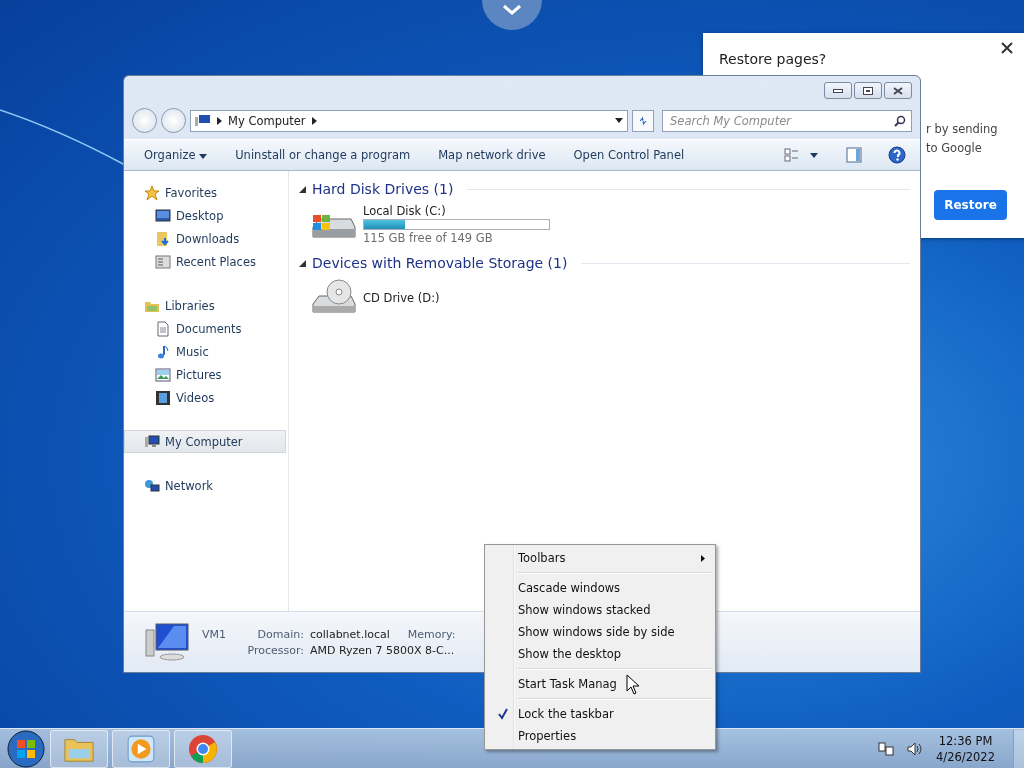  What do you see at coordinates (492, 155) in the screenshot?
I see `toolbar-button: Map network drive` at bounding box center [492, 155].